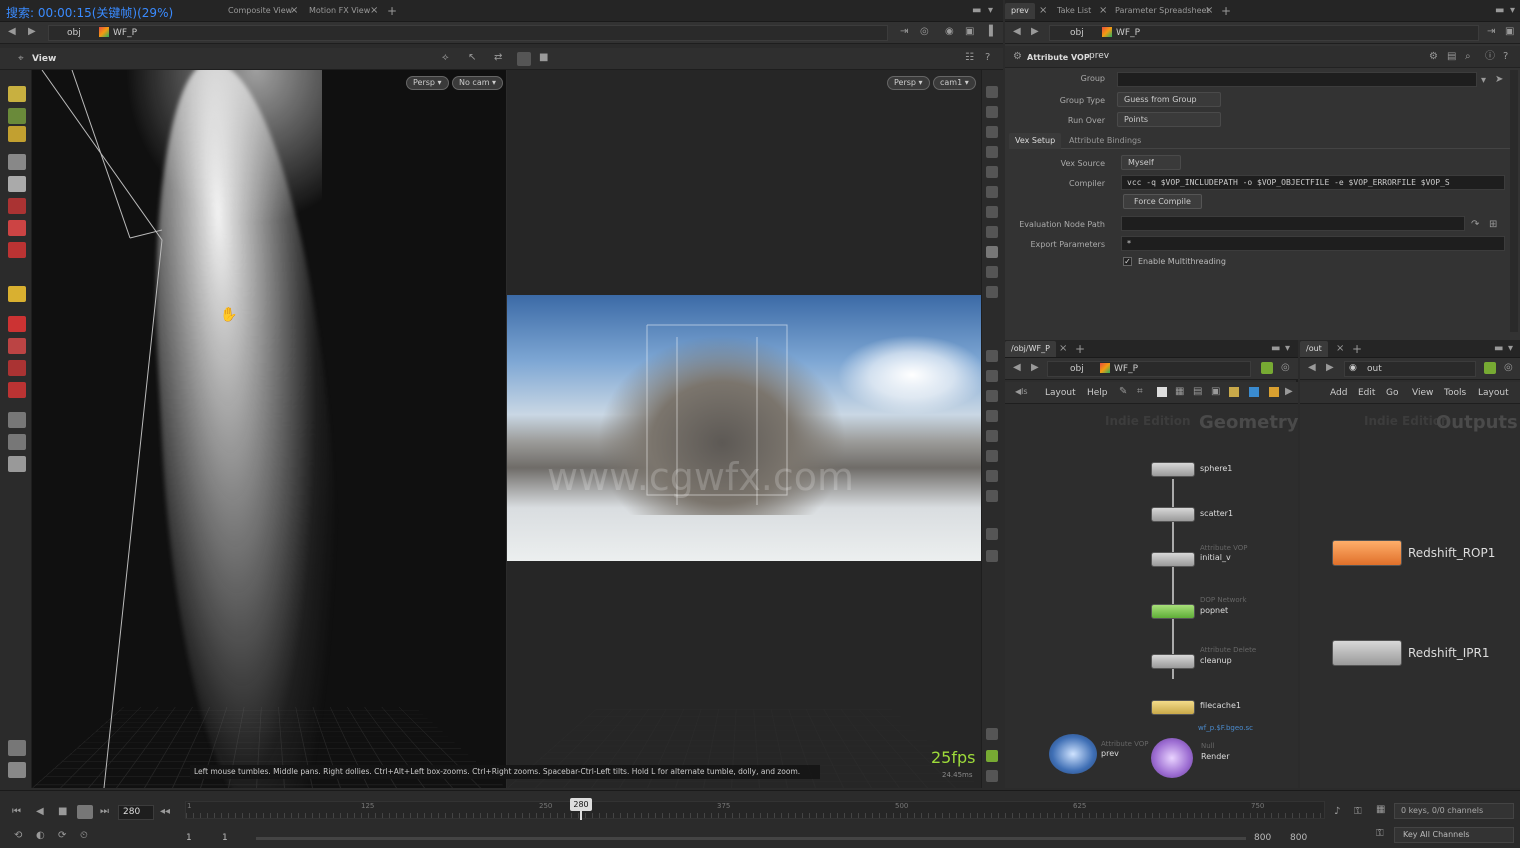 The height and width of the screenshot is (848, 1520). I want to click on audio2-icon: ◐, so click(40, 836).